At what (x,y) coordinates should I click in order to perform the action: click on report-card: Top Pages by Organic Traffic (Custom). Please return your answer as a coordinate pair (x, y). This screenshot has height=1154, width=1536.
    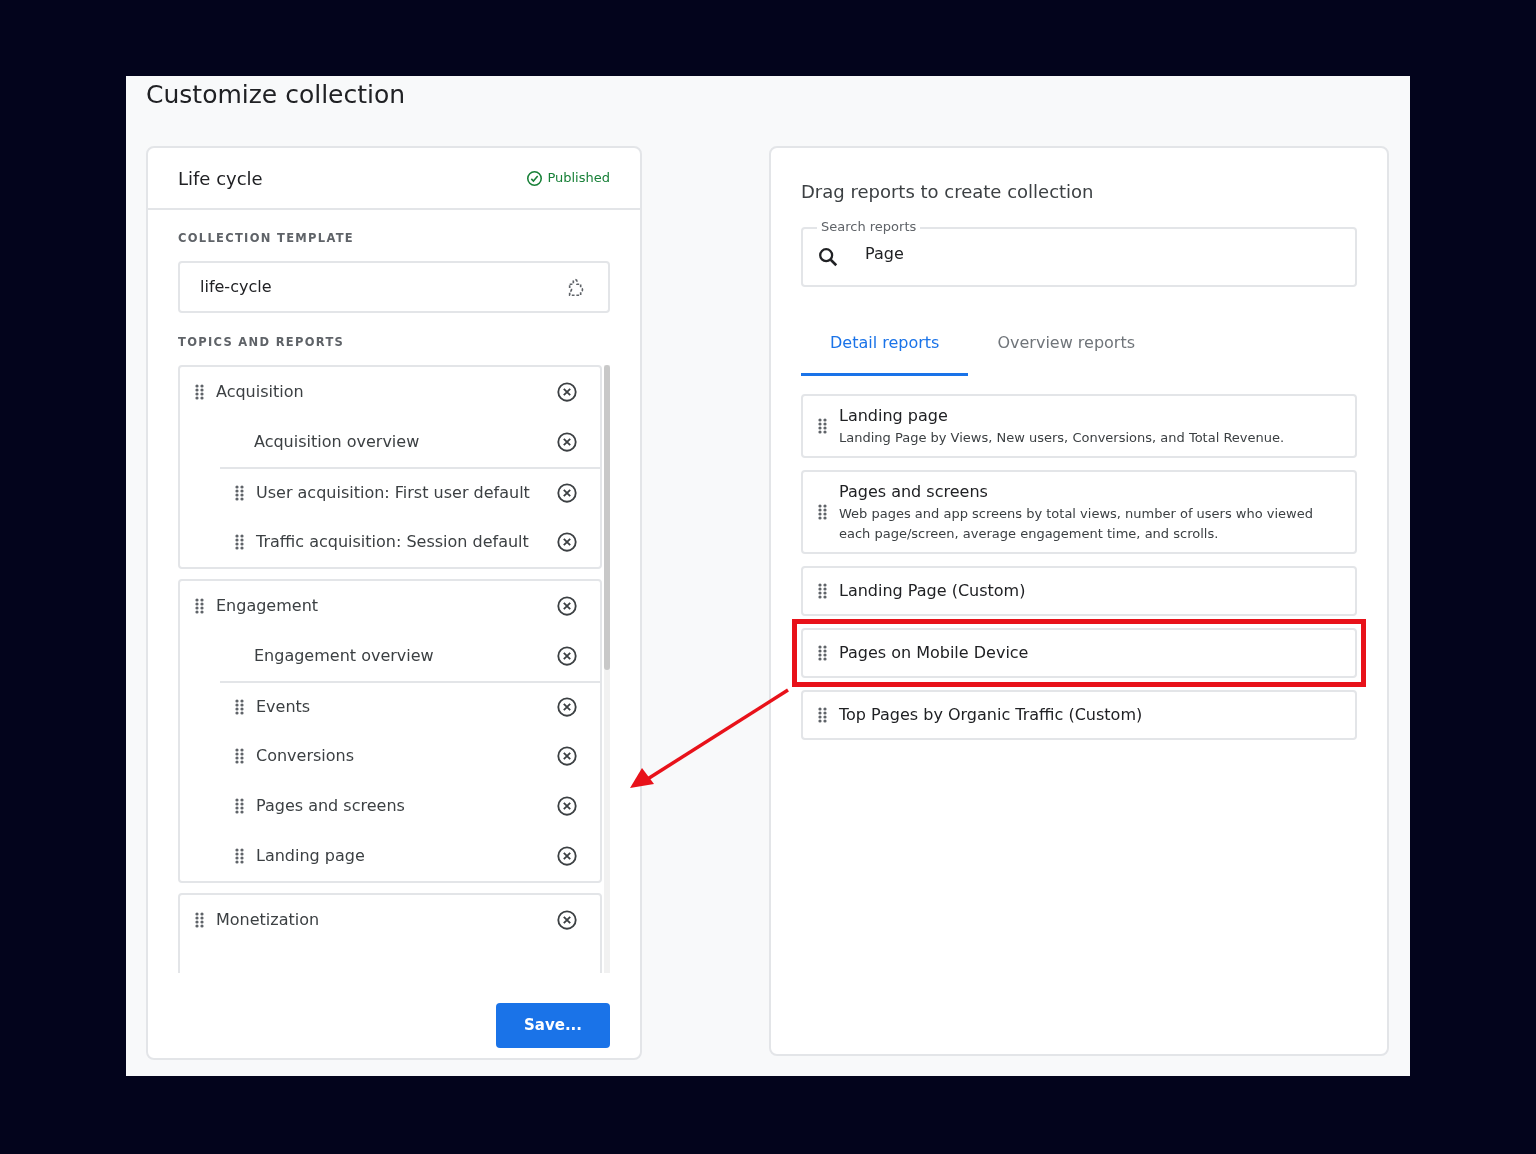
    Looking at the image, I should click on (1079, 715).